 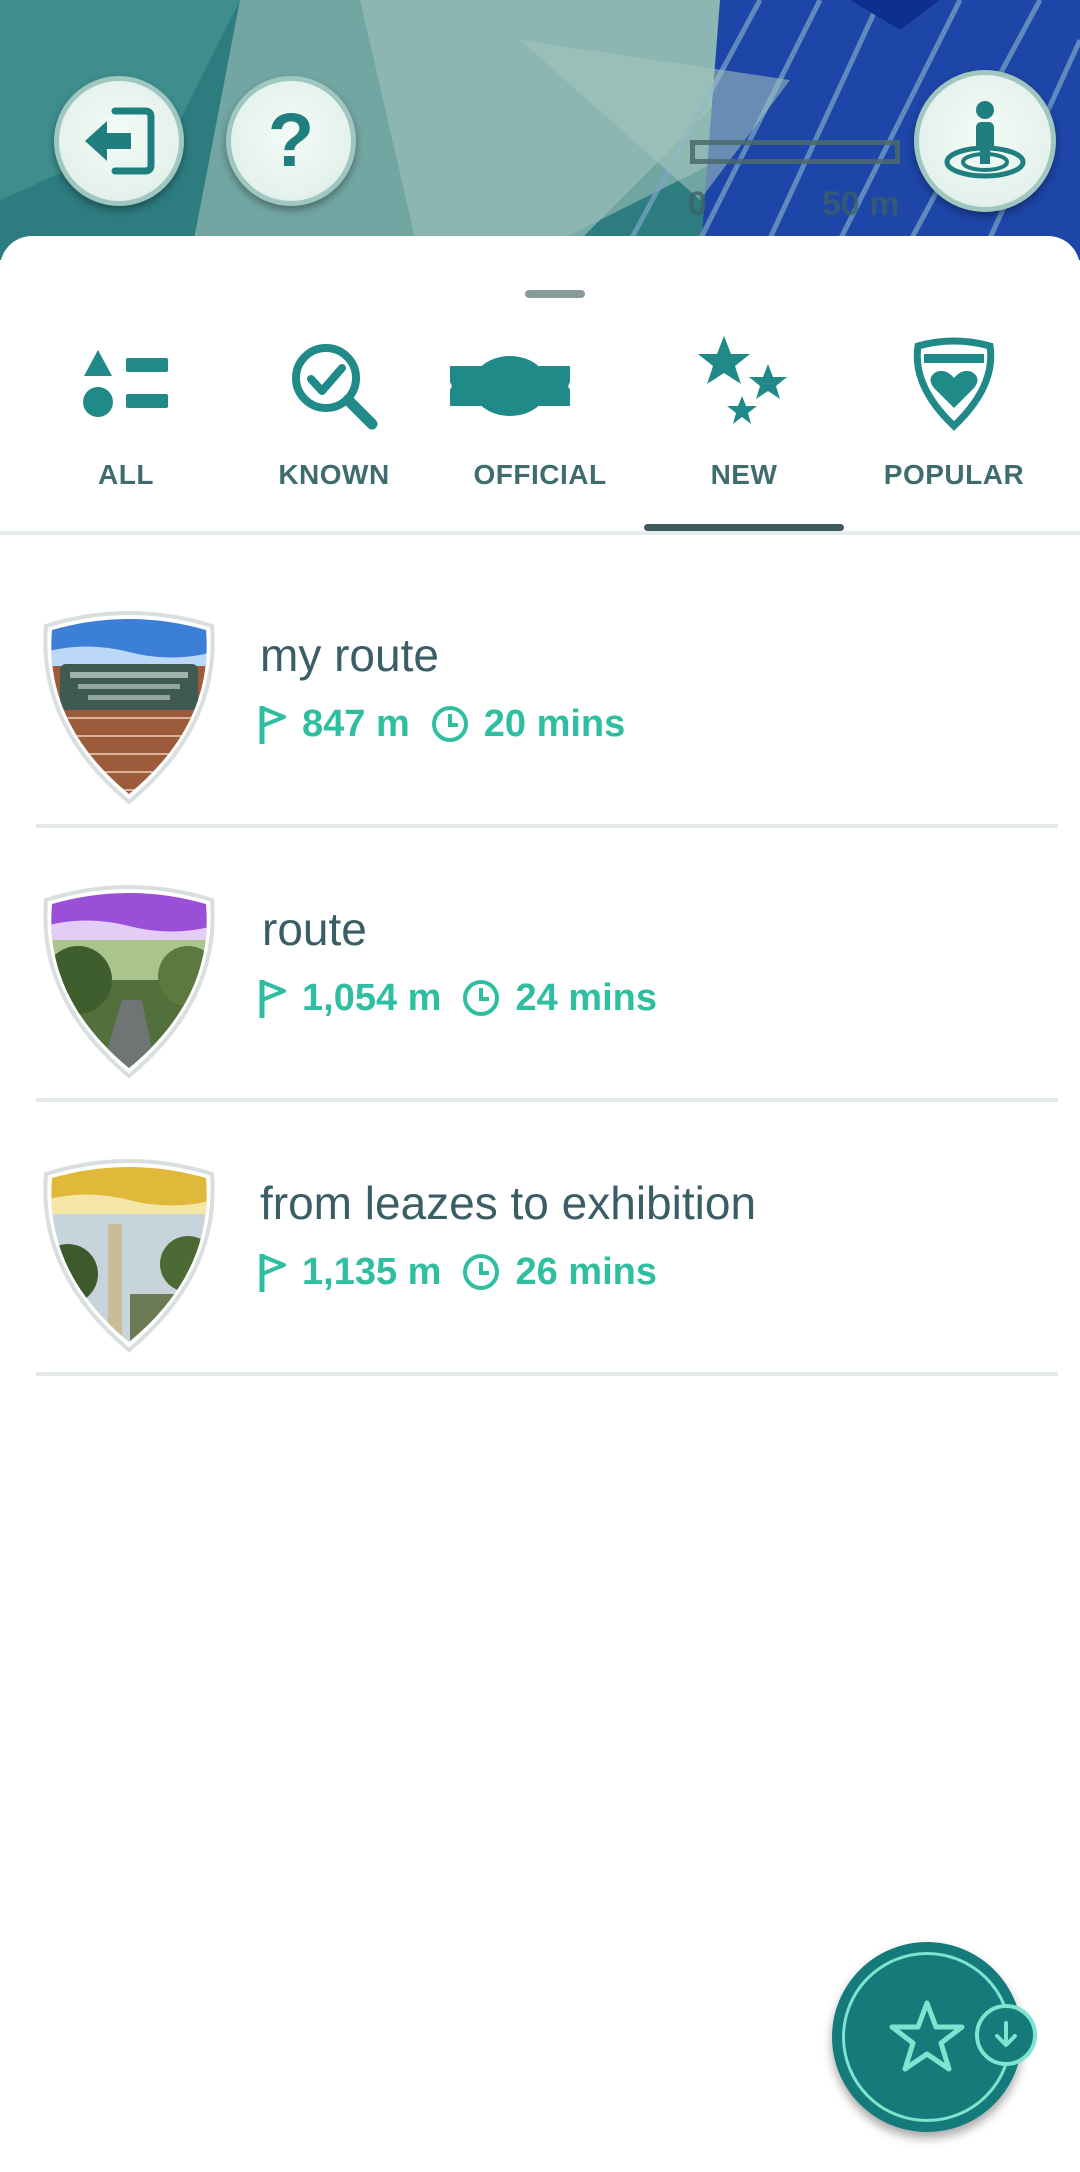 I want to click on stars-icon, so click(x=742, y=380).